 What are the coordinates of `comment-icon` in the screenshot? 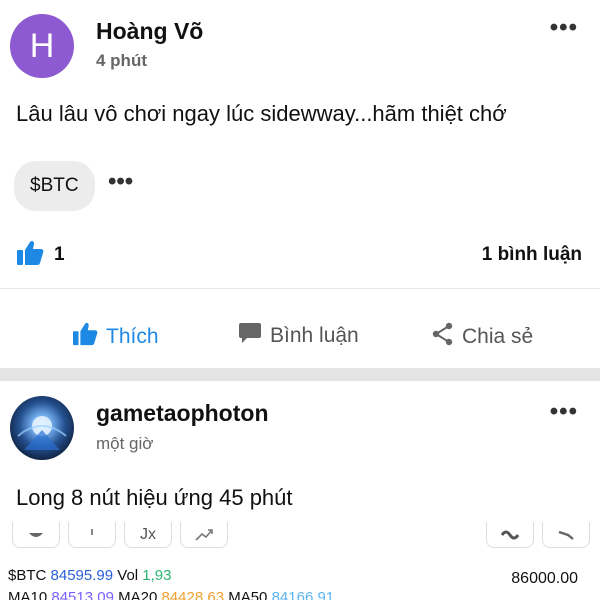 It's located at (250, 336).